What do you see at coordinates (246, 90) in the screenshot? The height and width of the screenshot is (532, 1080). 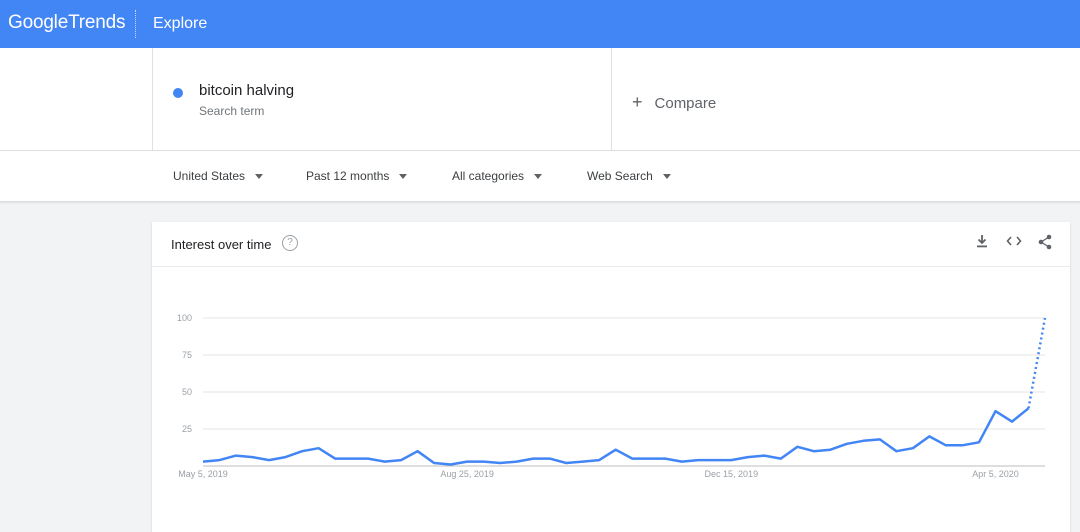 I see `search-term-text: bitcoin halving` at bounding box center [246, 90].